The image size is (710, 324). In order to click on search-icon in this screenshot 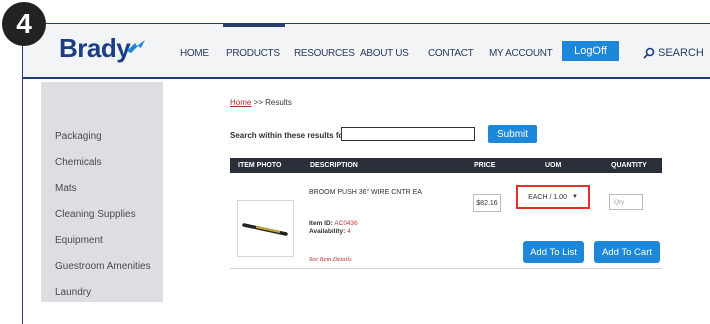, I will do `click(649, 53)`.